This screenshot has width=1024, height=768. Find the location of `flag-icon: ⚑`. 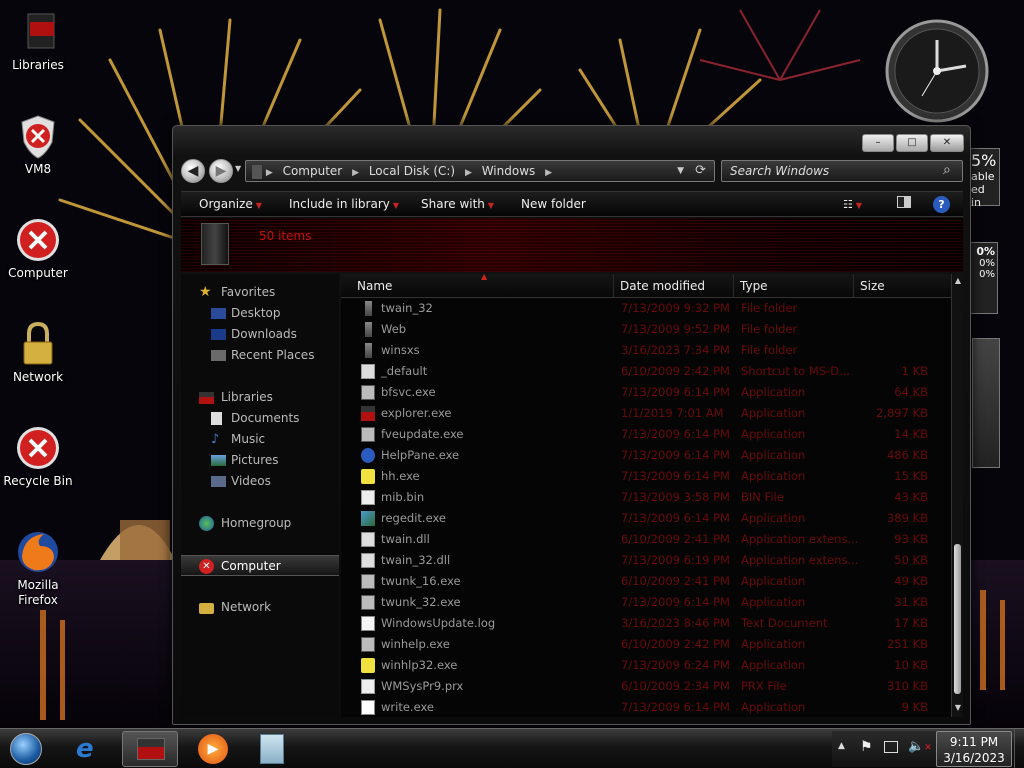

flag-icon: ⚑ is located at coordinates (866, 747).